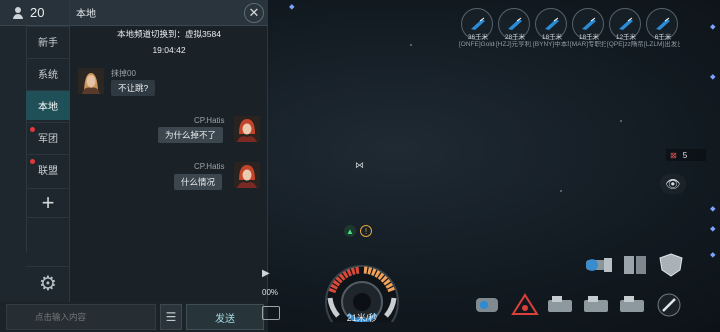 The width and height of the screenshot is (720, 332). I want to click on target-distance: 36千米, so click(478, 37).